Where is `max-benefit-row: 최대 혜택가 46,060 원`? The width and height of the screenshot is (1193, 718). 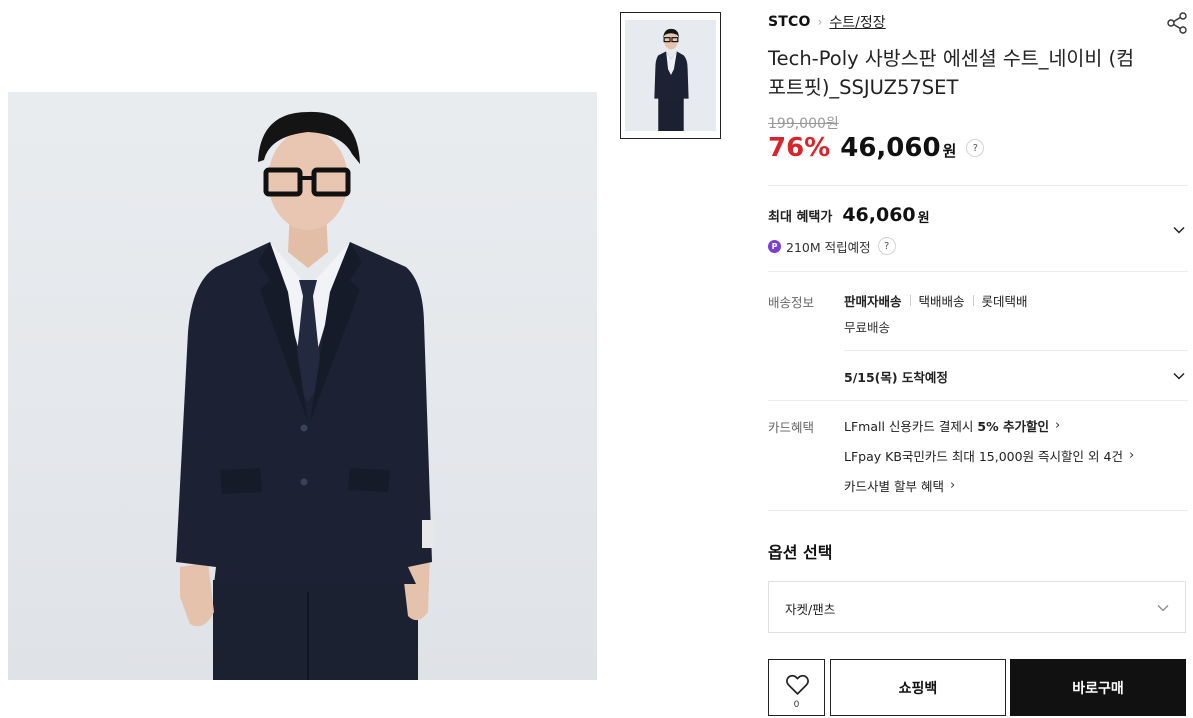
max-benefit-row: 최대 혜택가 46,060 원 is located at coordinates (849, 215).